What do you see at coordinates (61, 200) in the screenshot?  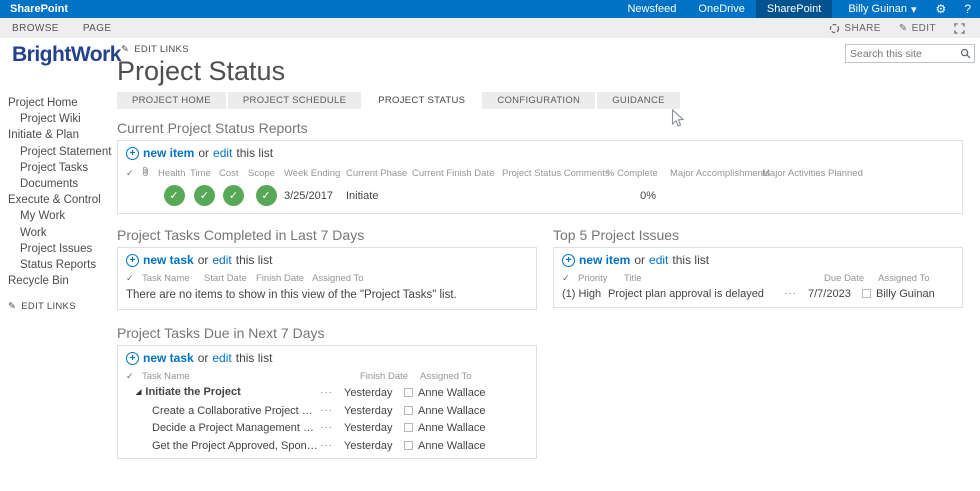 I see `sidebar-item-execute-control: Execute & Control` at bounding box center [61, 200].